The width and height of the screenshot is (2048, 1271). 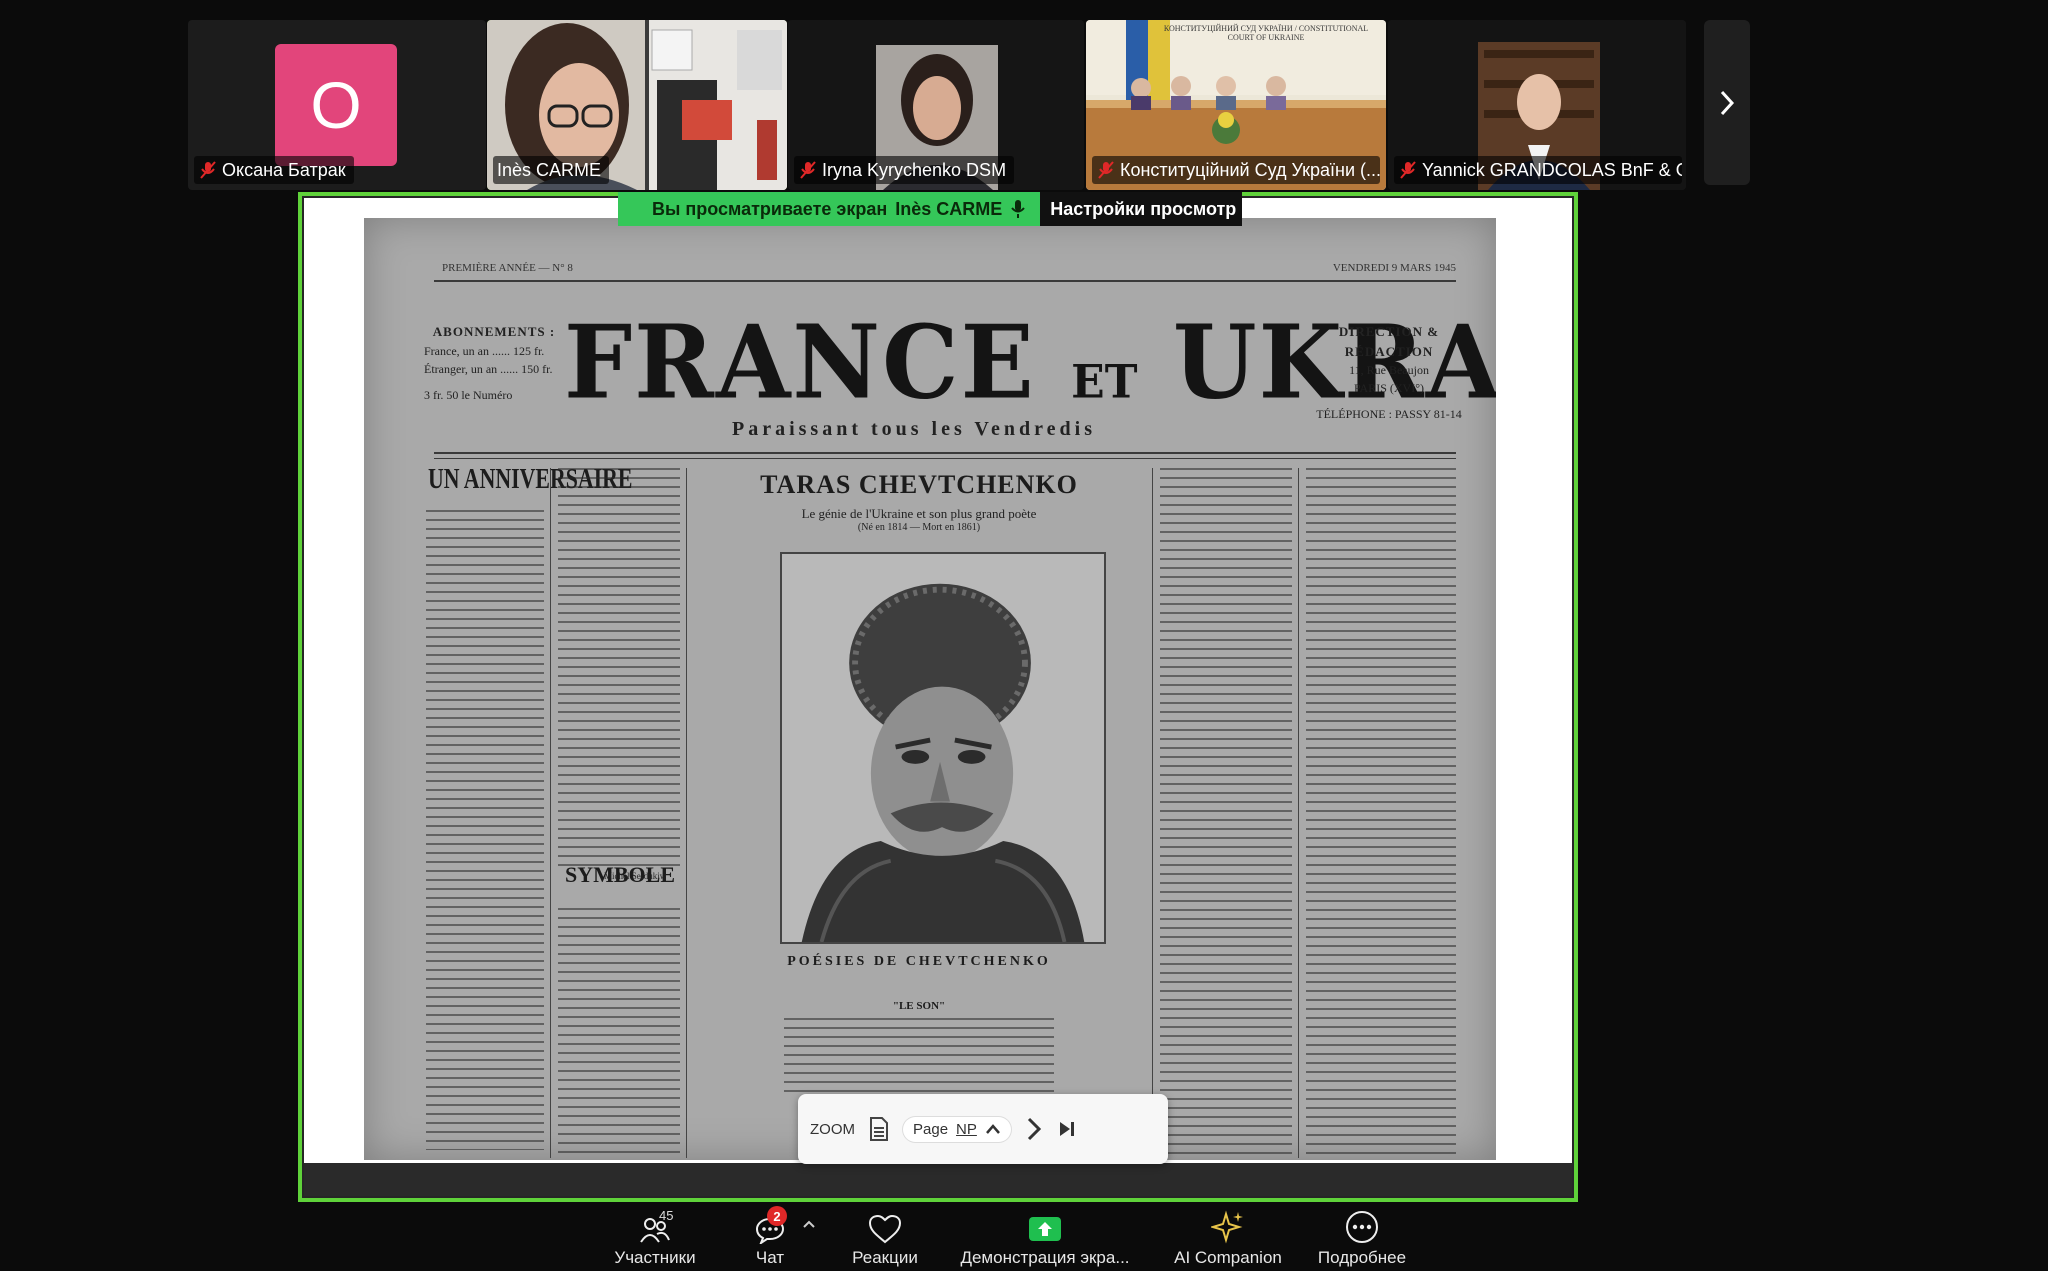 What do you see at coordinates (488, 368) in the screenshot?
I see `ear-line: Étranger, un an ...... 150 fr.` at bounding box center [488, 368].